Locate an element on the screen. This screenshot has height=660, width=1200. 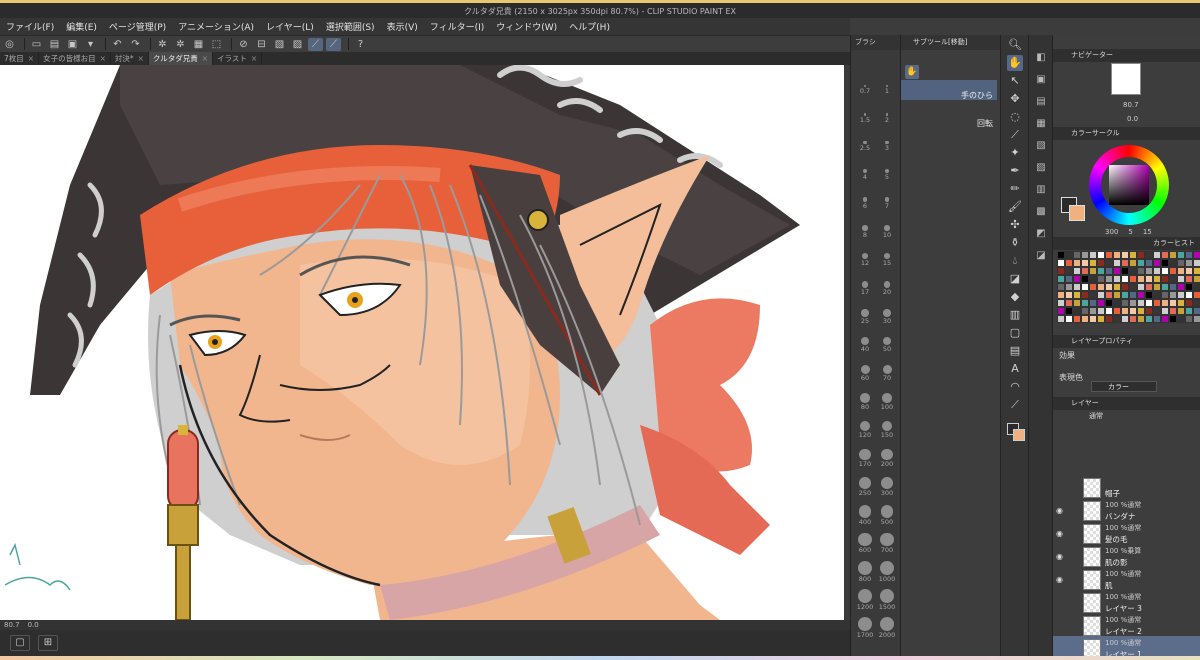
brush-size-option: 250 is located at coordinates (865, 487).